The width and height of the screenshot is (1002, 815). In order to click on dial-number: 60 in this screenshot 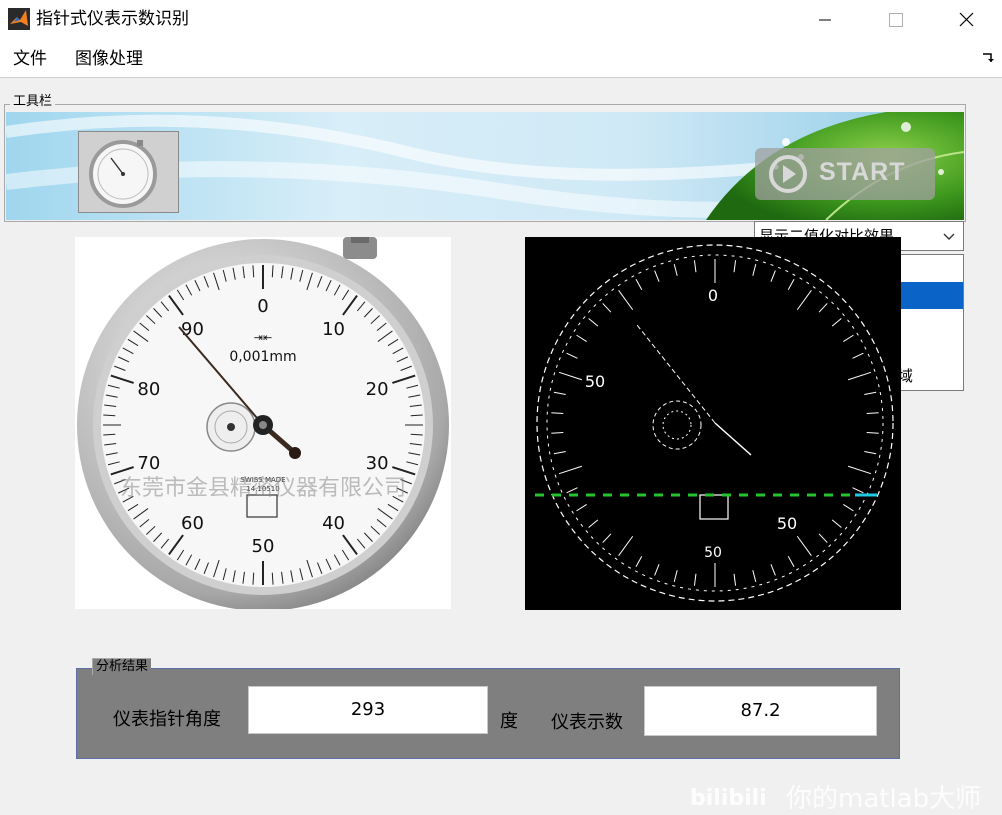, I will do `click(192, 523)`.